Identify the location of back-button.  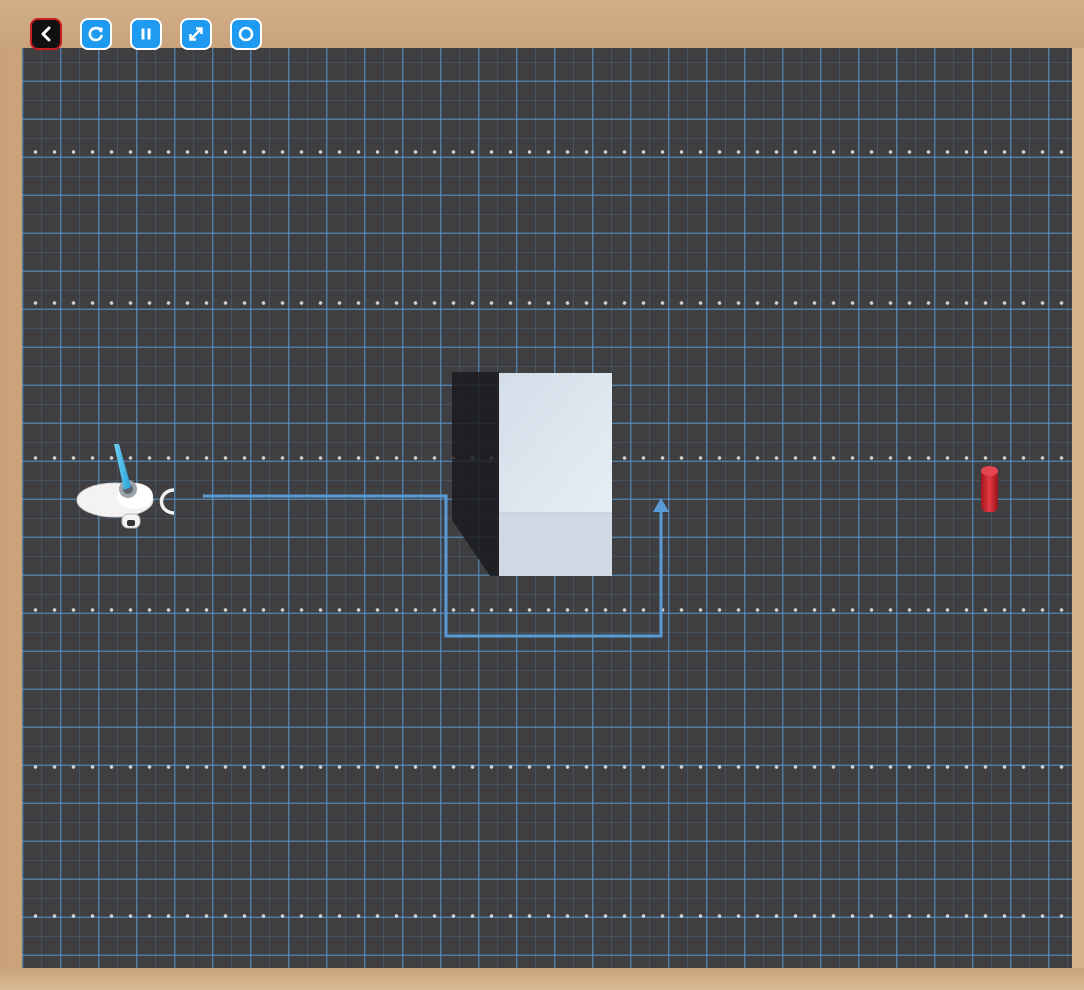
(46, 34).